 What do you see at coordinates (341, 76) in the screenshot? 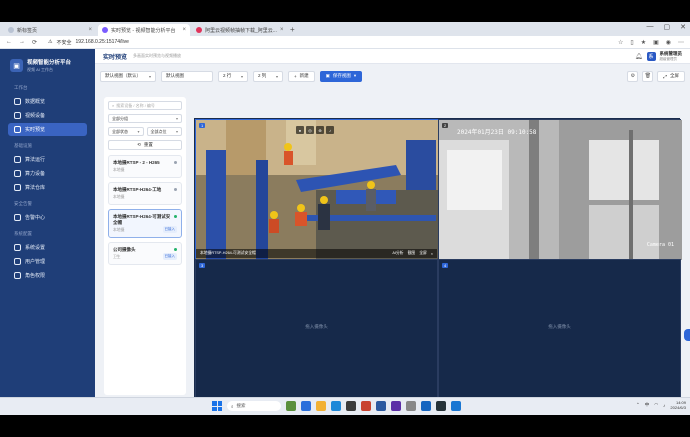
I see `save-view-button: ▣ 保存视图 ▾` at bounding box center [341, 76].